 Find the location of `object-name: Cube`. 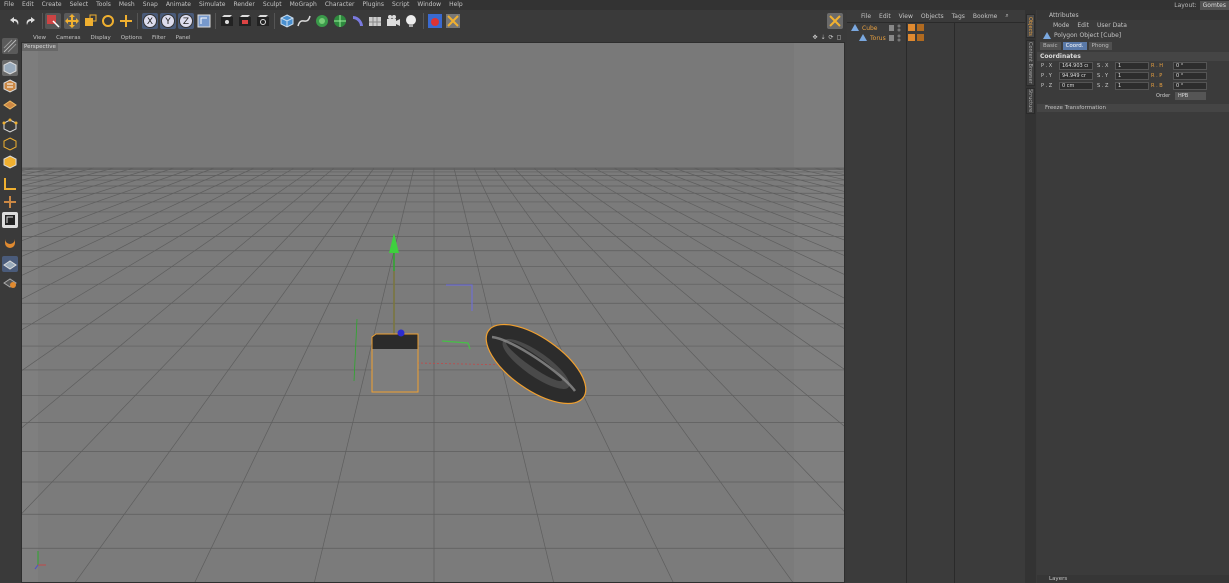

object-name: Cube is located at coordinates (870, 28).